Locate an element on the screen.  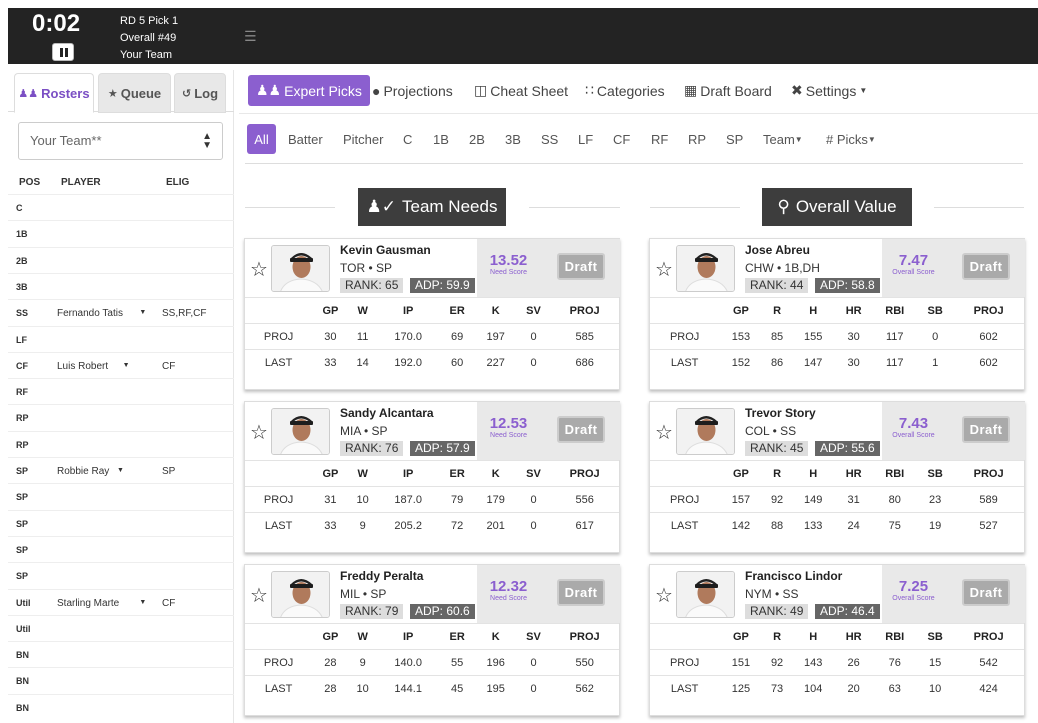
stats-cell: 602 is located at coordinates (988, 362).